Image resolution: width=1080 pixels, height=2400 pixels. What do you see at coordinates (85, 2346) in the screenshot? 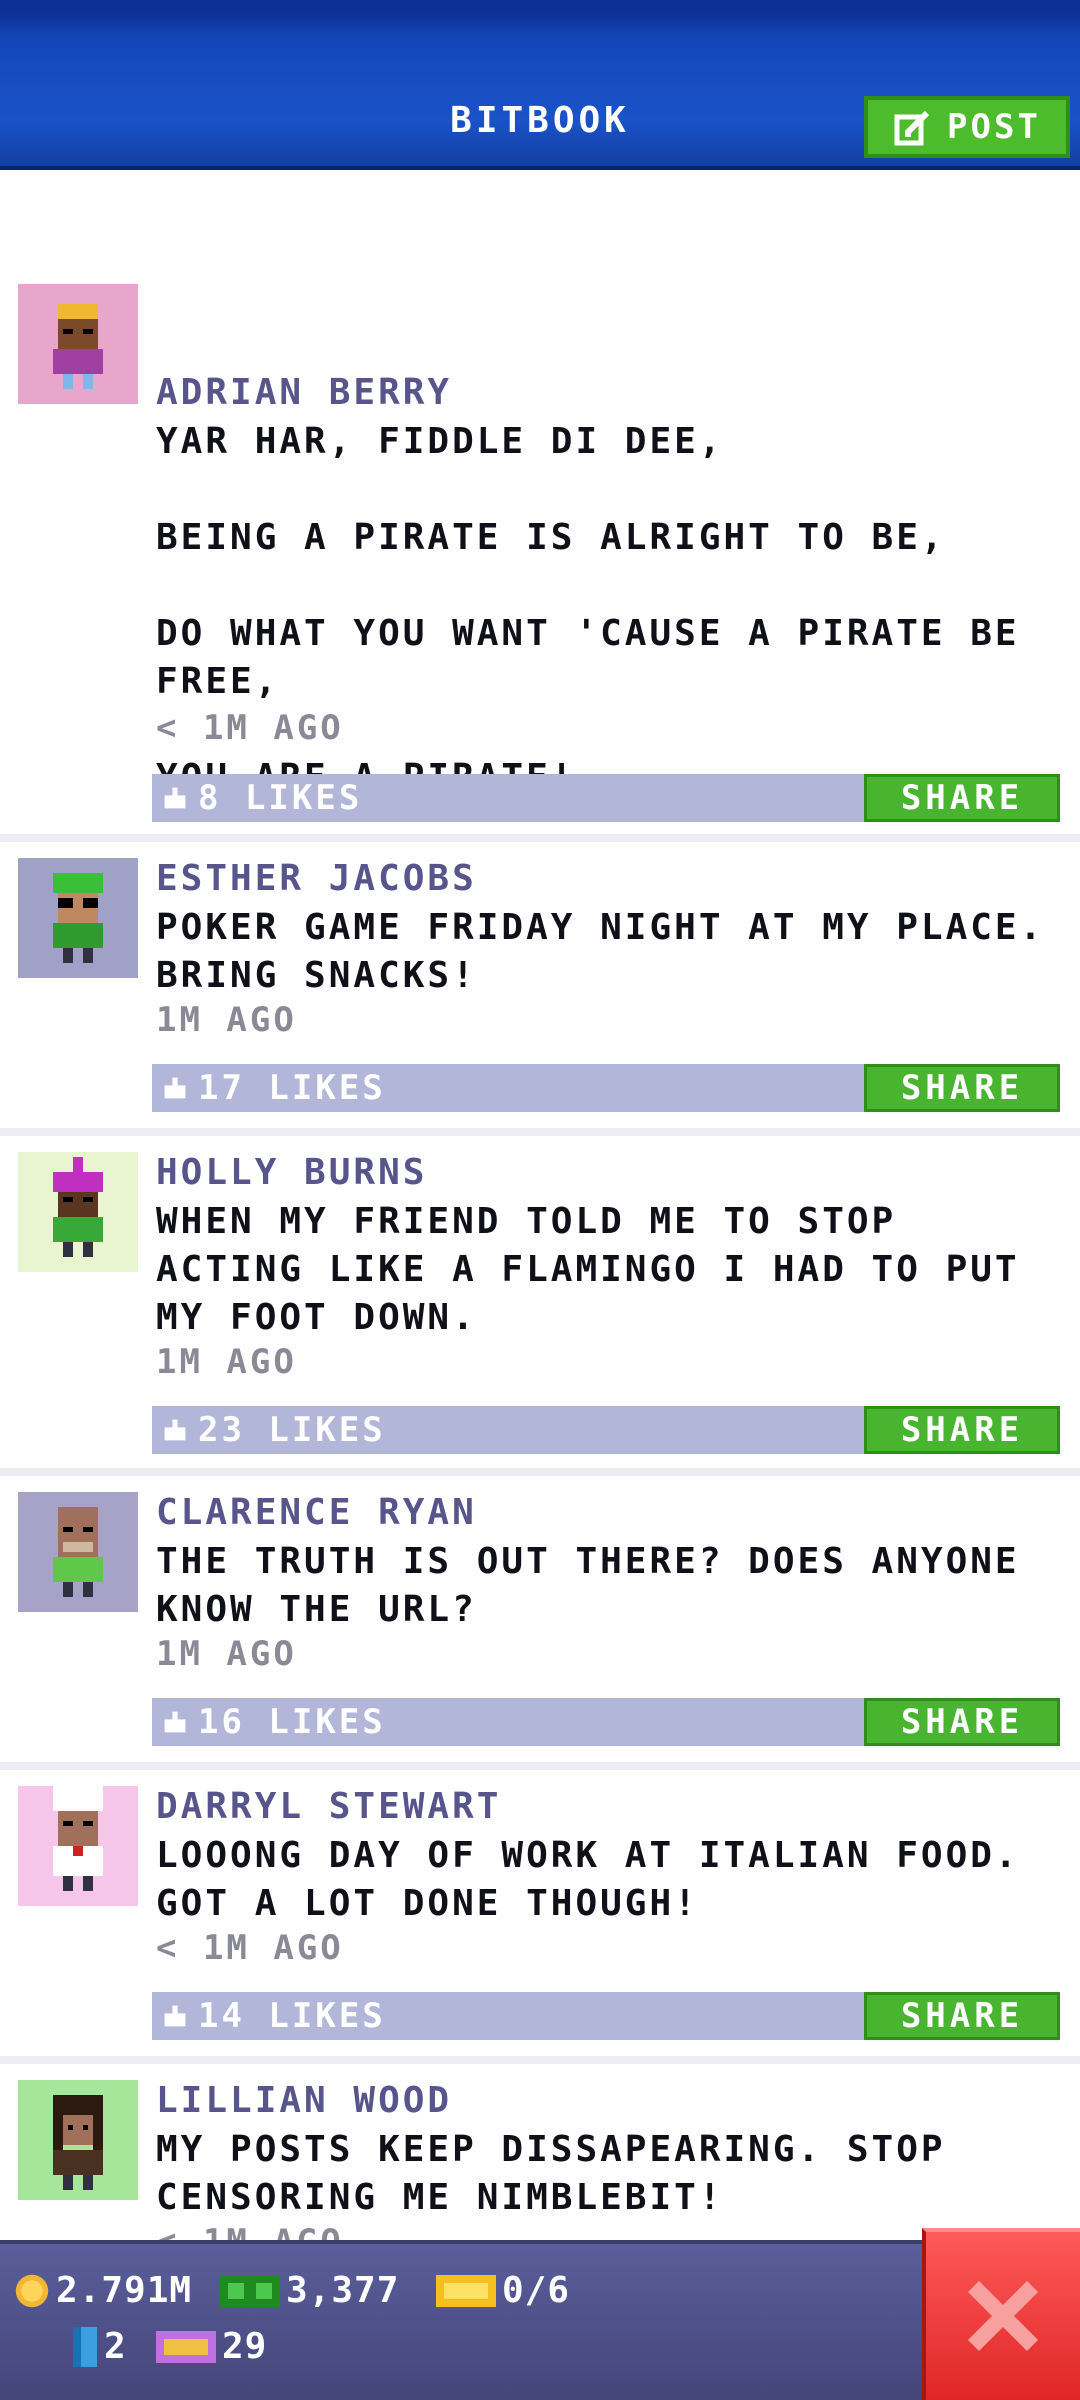
I see `key-icon` at bounding box center [85, 2346].